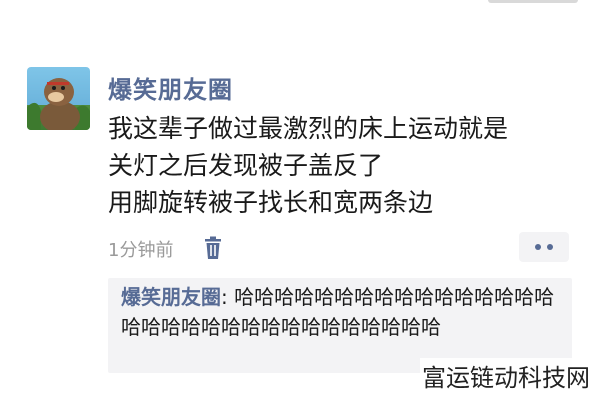  Describe the element at coordinates (343, 312) in the screenshot. I see `comment: 爆笑朋友圈: 哈哈哈哈哈哈哈哈哈哈哈哈哈哈哈哈哈哈哈哈哈哈哈哈哈哈哈哈哈哈哈哈` at that location.